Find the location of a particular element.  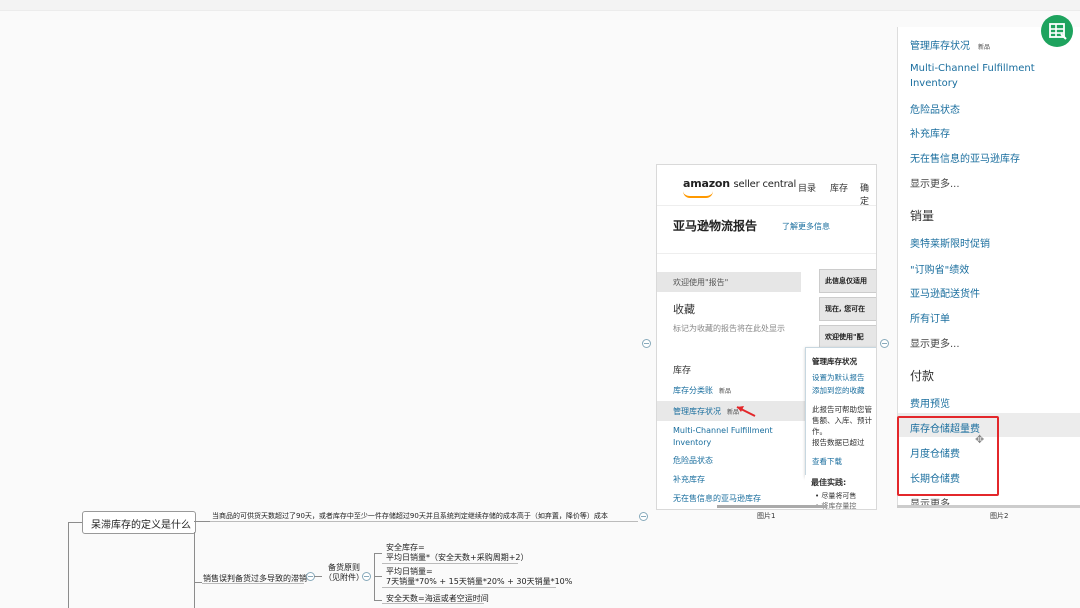

avg-daily-sales-topic: 平均日销量= 7天销量*70% + 15天销量*20% + 30天销量*10% is located at coordinates (479, 577).